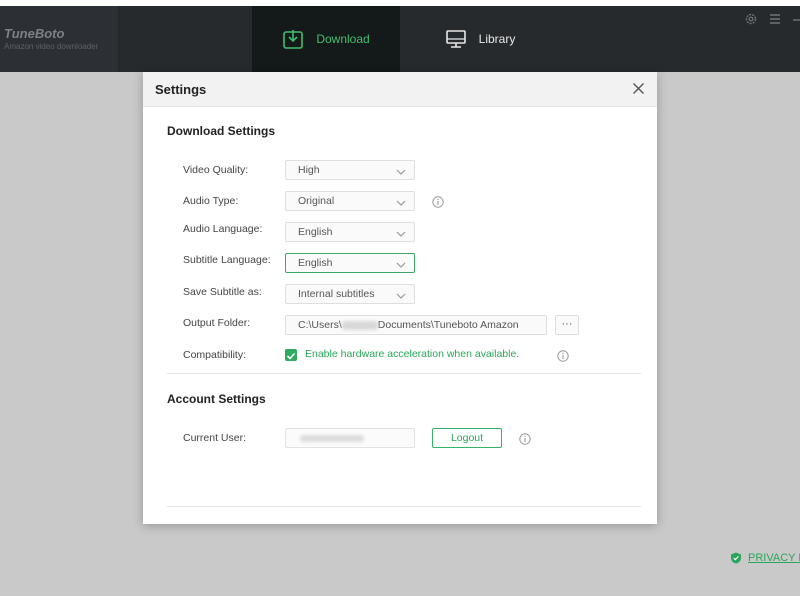 The image size is (800, 600). Describe the element at coordinates (222, 292) in the screenshot. I see `save-subtitle-label: Save Subtitle as:` at that location.